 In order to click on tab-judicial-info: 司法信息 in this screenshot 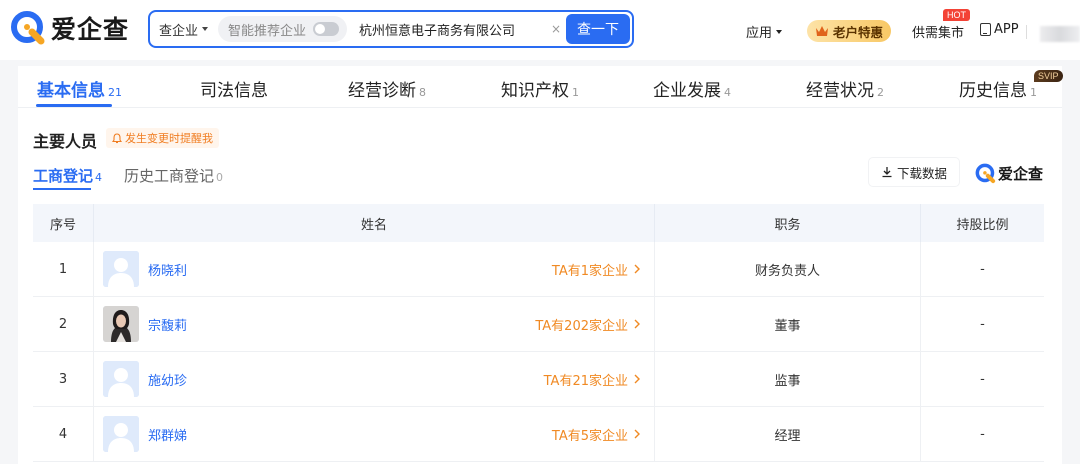, I will do `click(235, 88)`.